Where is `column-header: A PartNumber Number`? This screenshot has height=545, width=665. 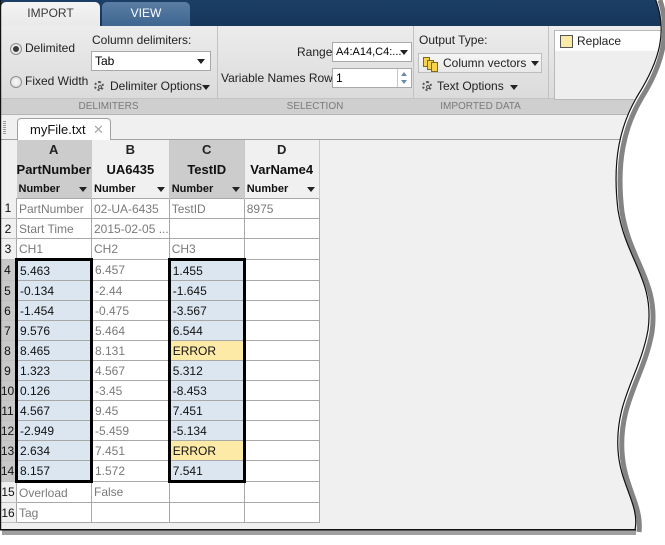 column-header: A PartNumber Number is located at coordinates (54, 169).